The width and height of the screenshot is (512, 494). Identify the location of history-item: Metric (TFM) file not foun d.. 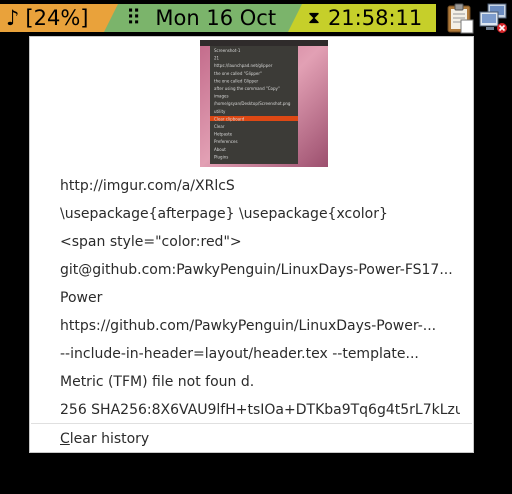
(260, 382).